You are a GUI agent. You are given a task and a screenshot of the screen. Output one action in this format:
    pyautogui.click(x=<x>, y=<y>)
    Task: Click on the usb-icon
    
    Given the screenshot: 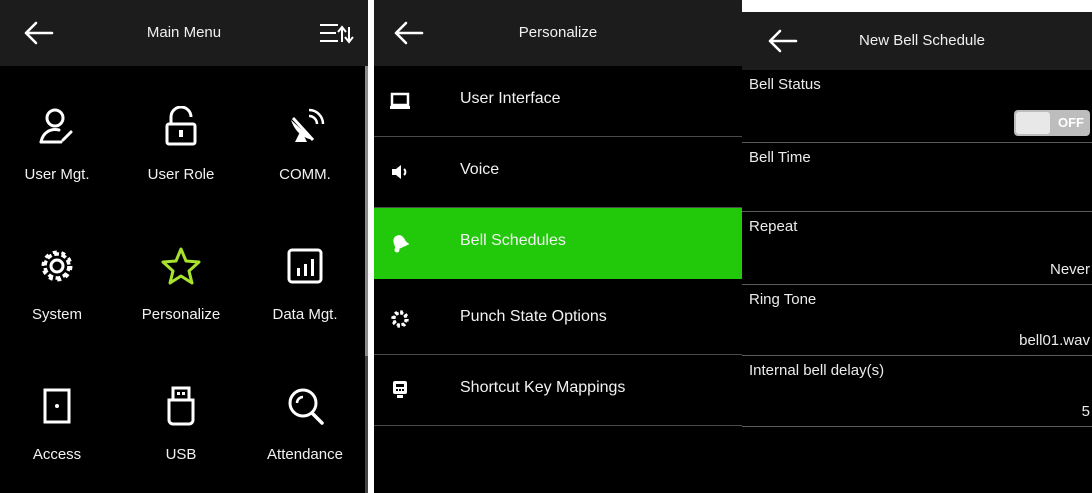 What is the action you would take?
    pyautogui.click(x=181, y=406)
    